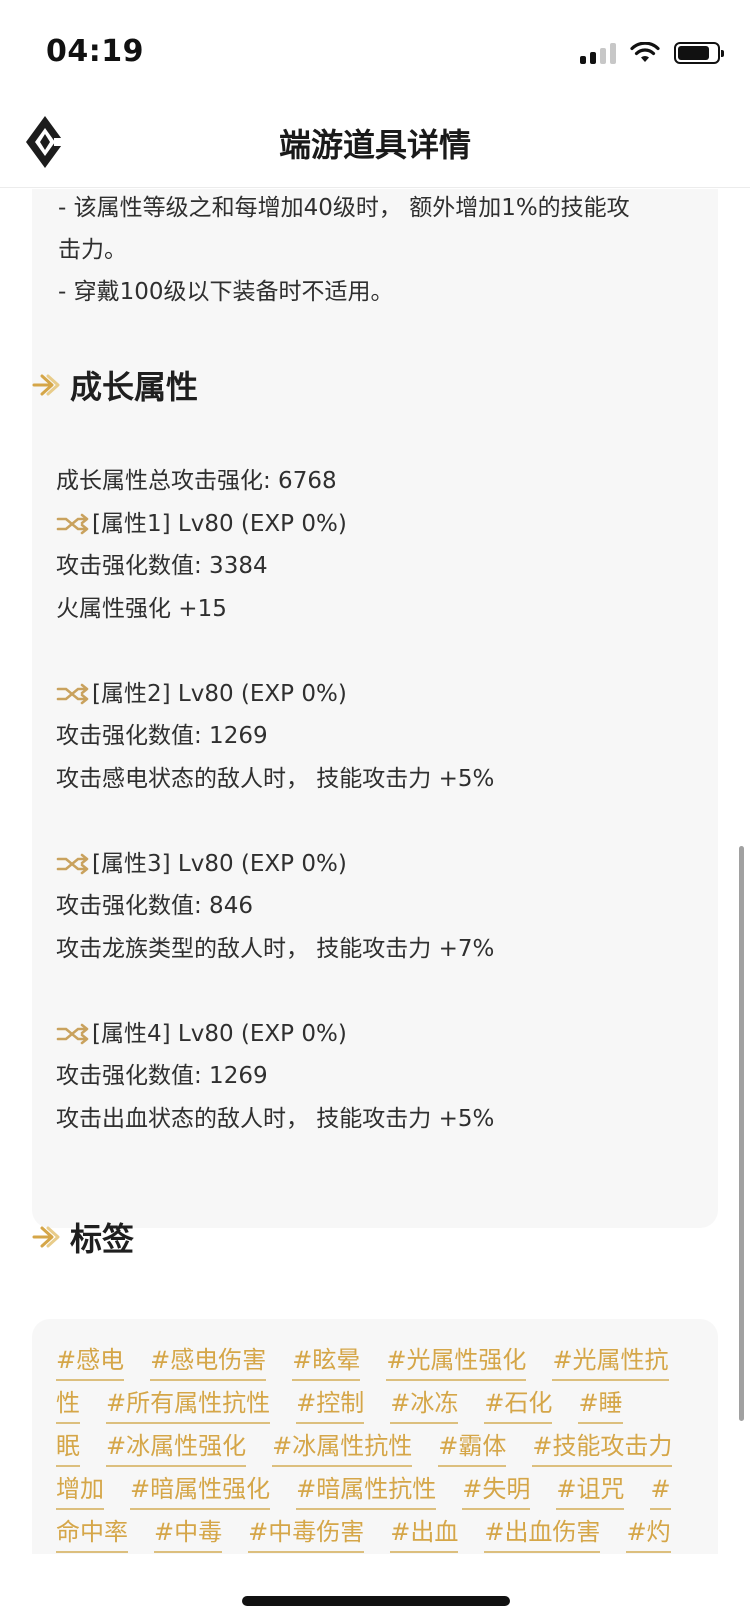  I want to click on bottom-safe-area, so click(375, 1589).